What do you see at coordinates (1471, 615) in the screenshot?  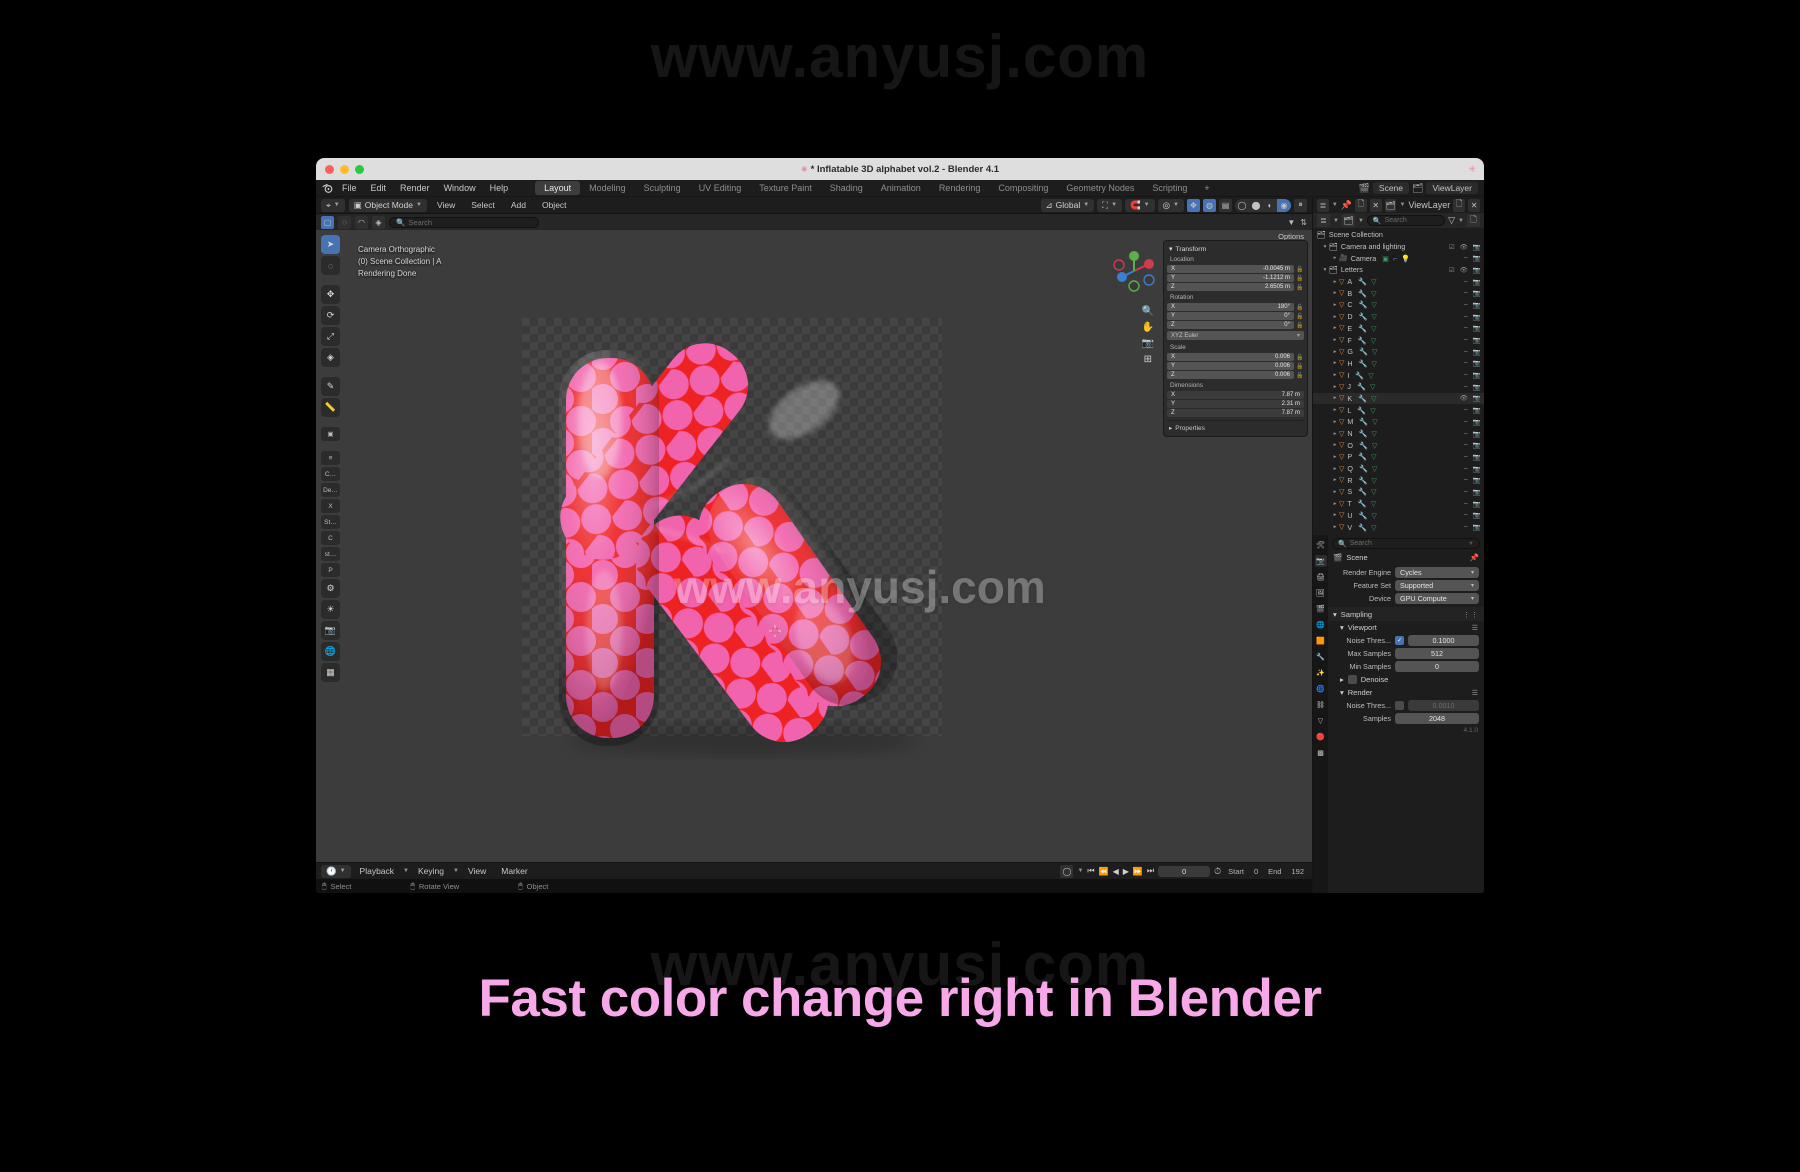 I see `drag-handle-icon: ⋮⋮` at bounding box center [1471, 615].